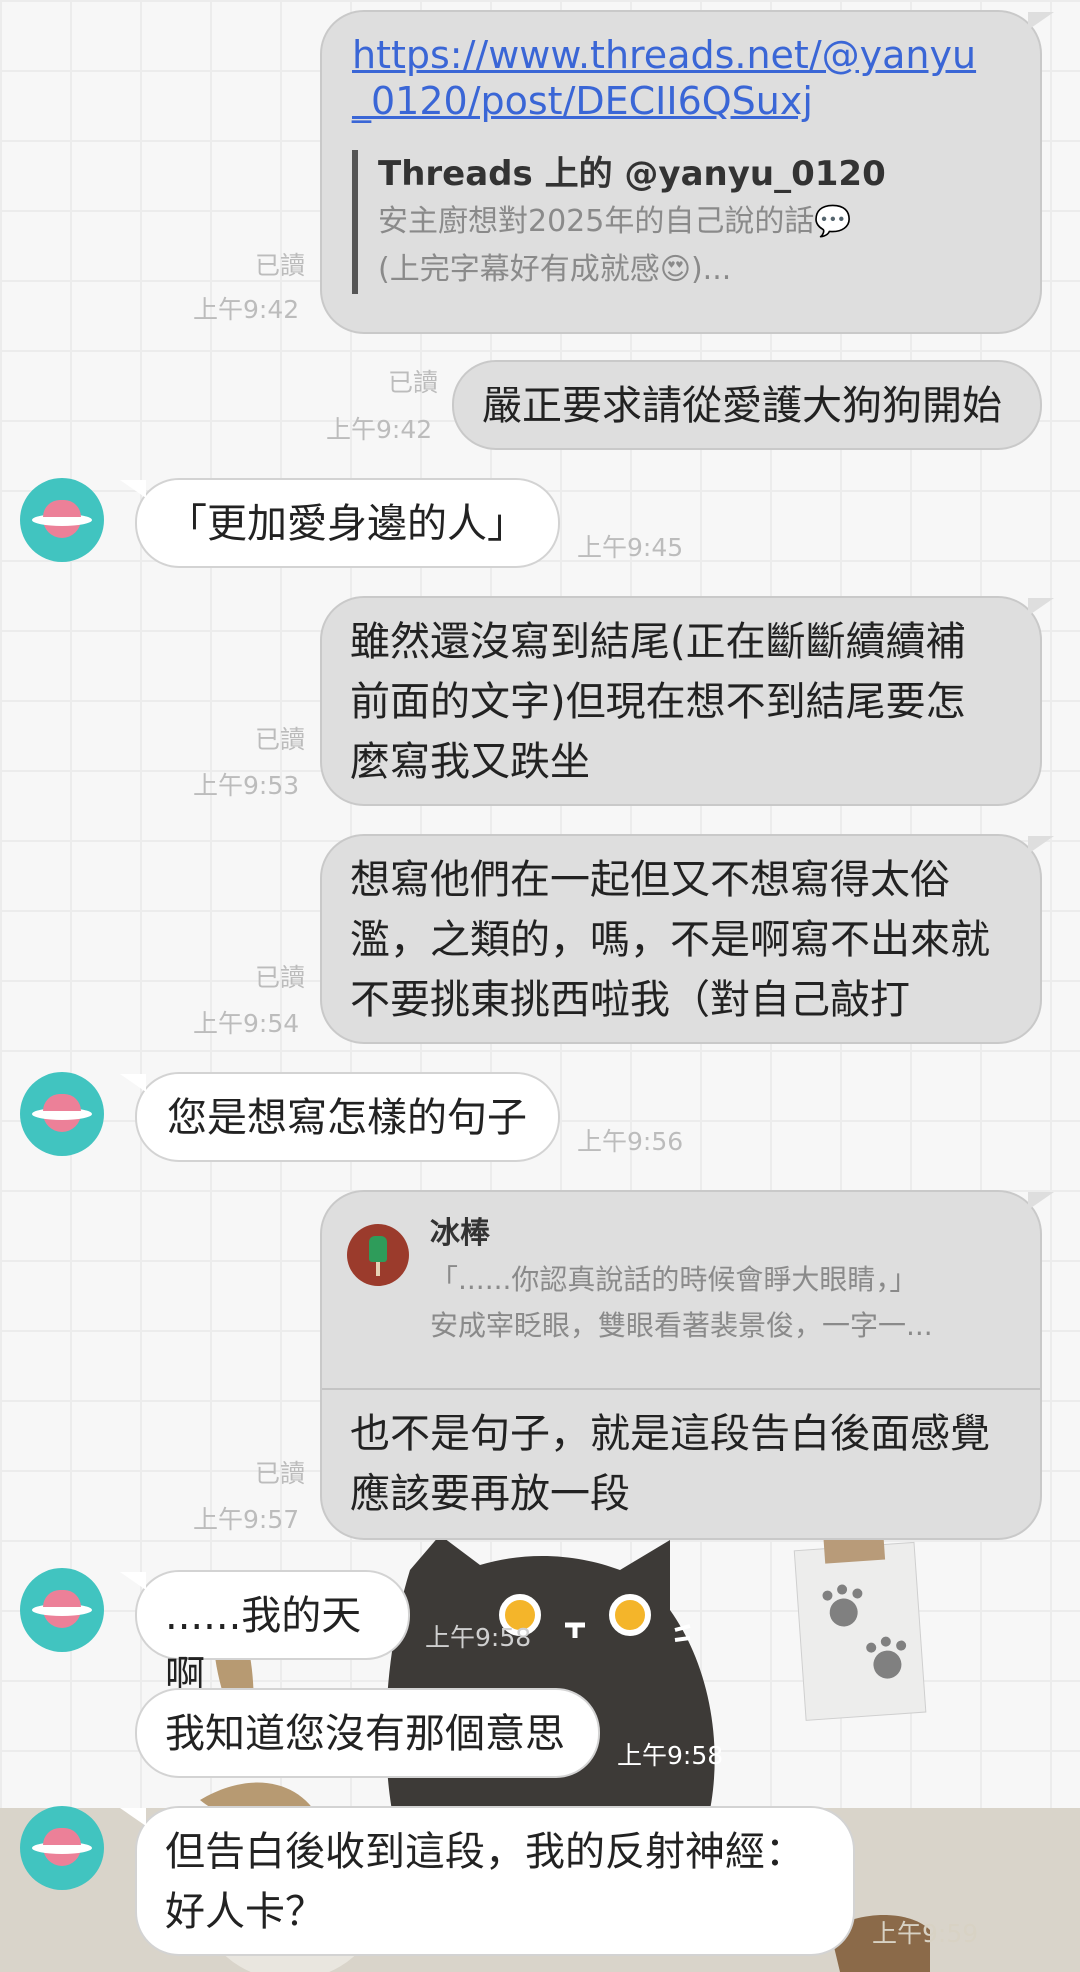 The width and height of the screenshot is (1080, 1972). What do you see at coordinates (925, 1933) in the screenshot?
I see `message-timestamp: 上午9:59` at bounding box center [925, 1933].